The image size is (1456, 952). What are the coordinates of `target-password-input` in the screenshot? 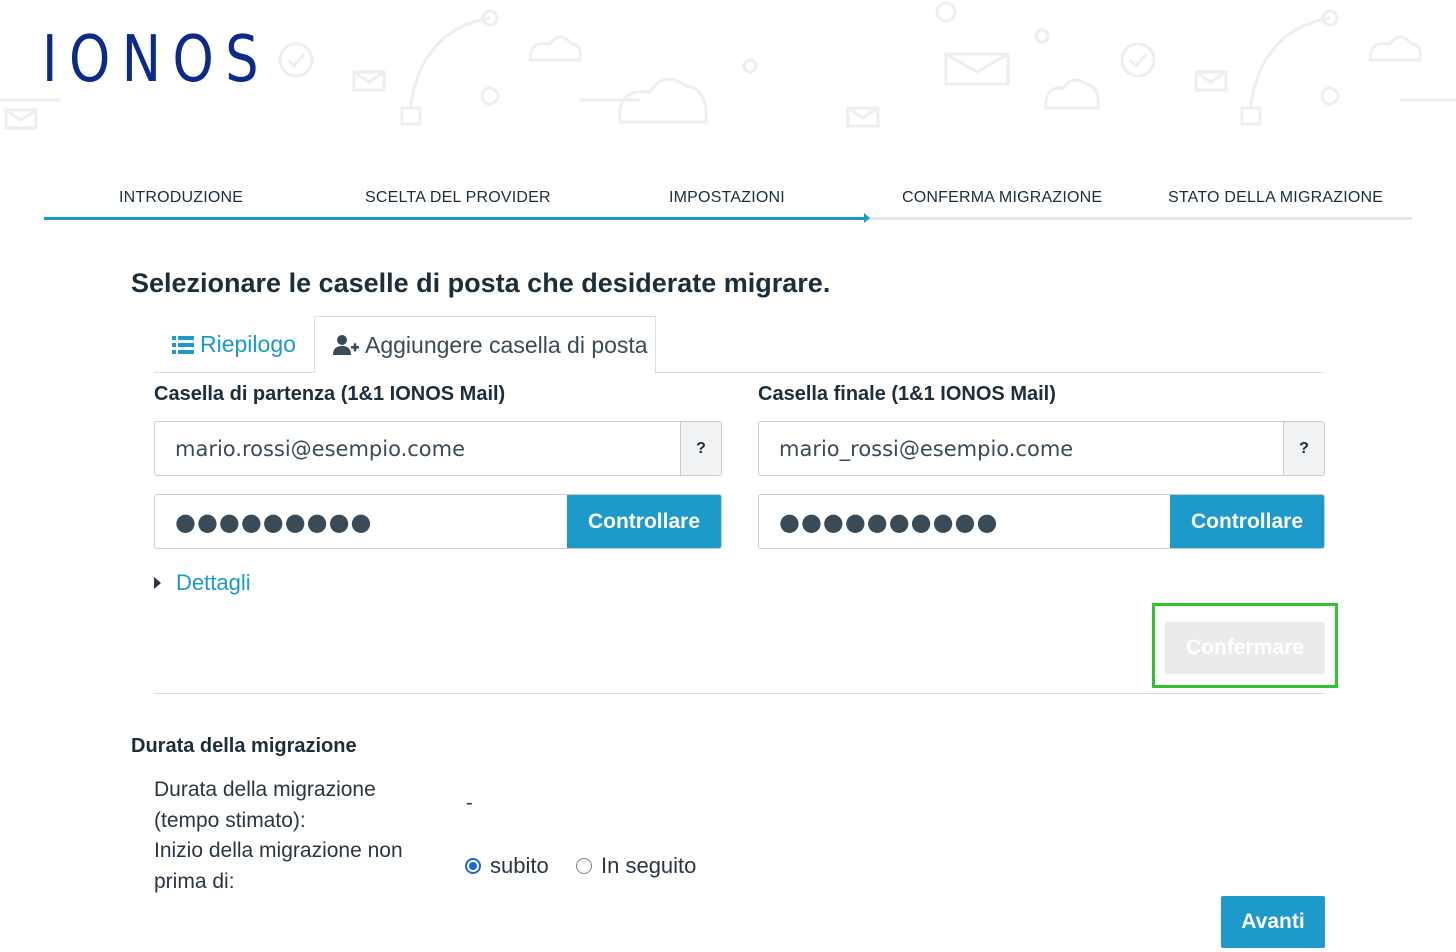 It's located at (964, 521).